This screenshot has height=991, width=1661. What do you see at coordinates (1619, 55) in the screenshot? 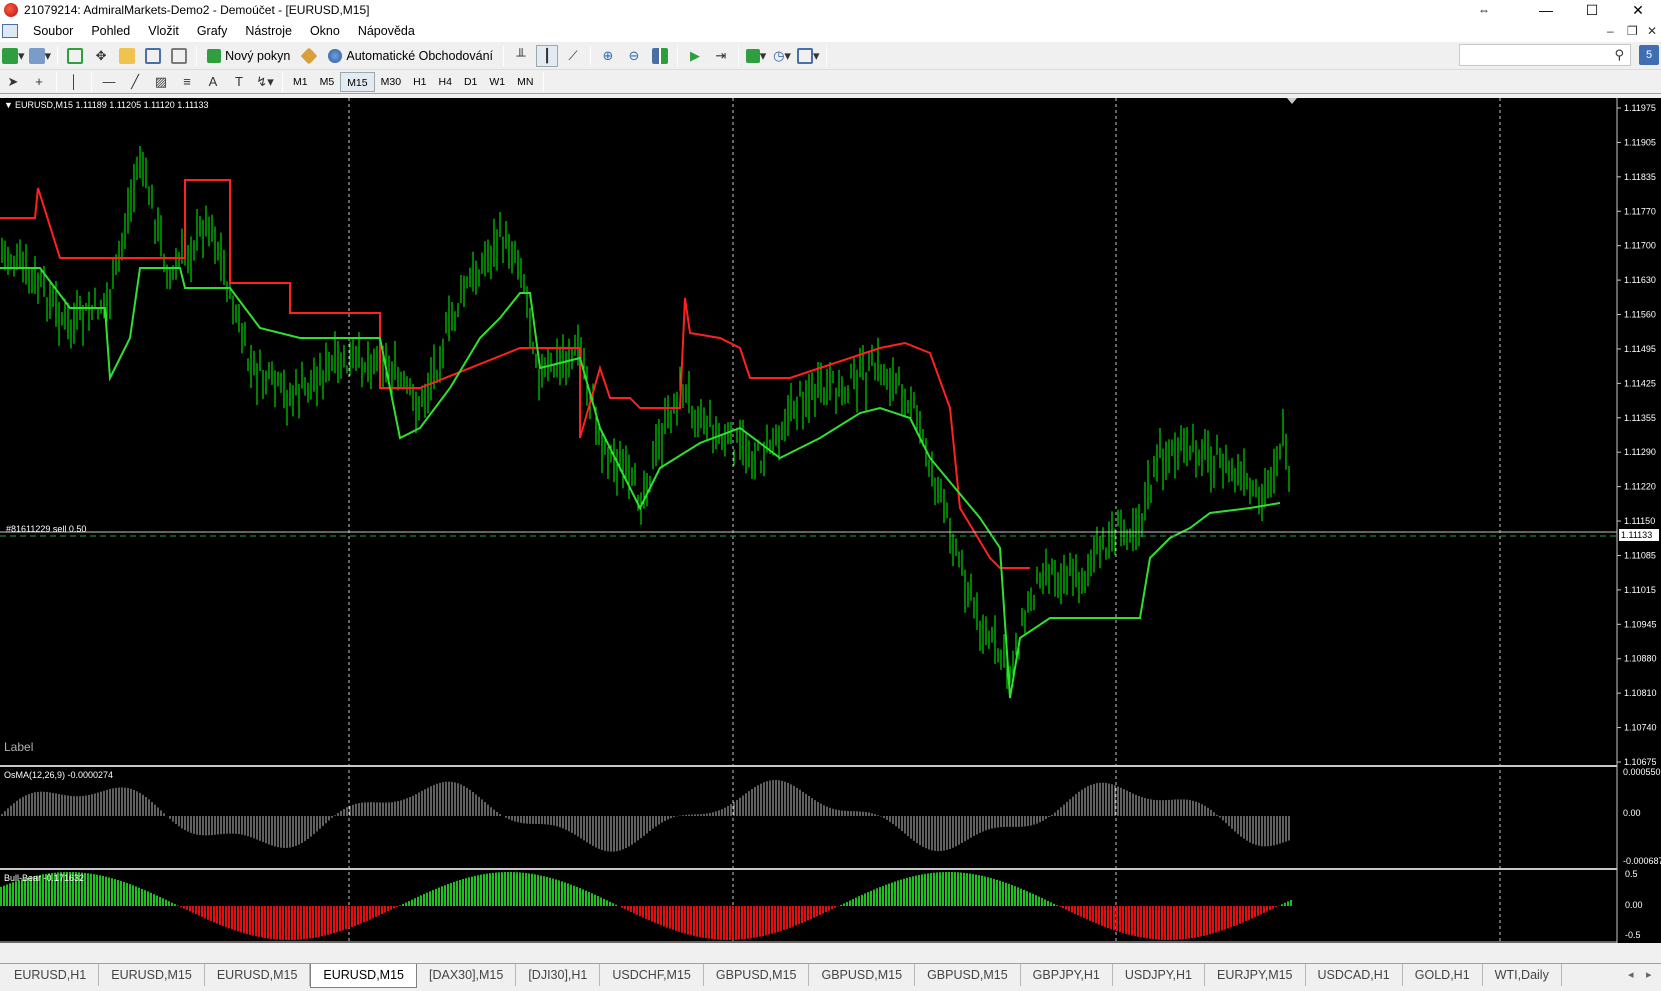
I see `search-icon: ⚲` at bounding box center [1619, 55].